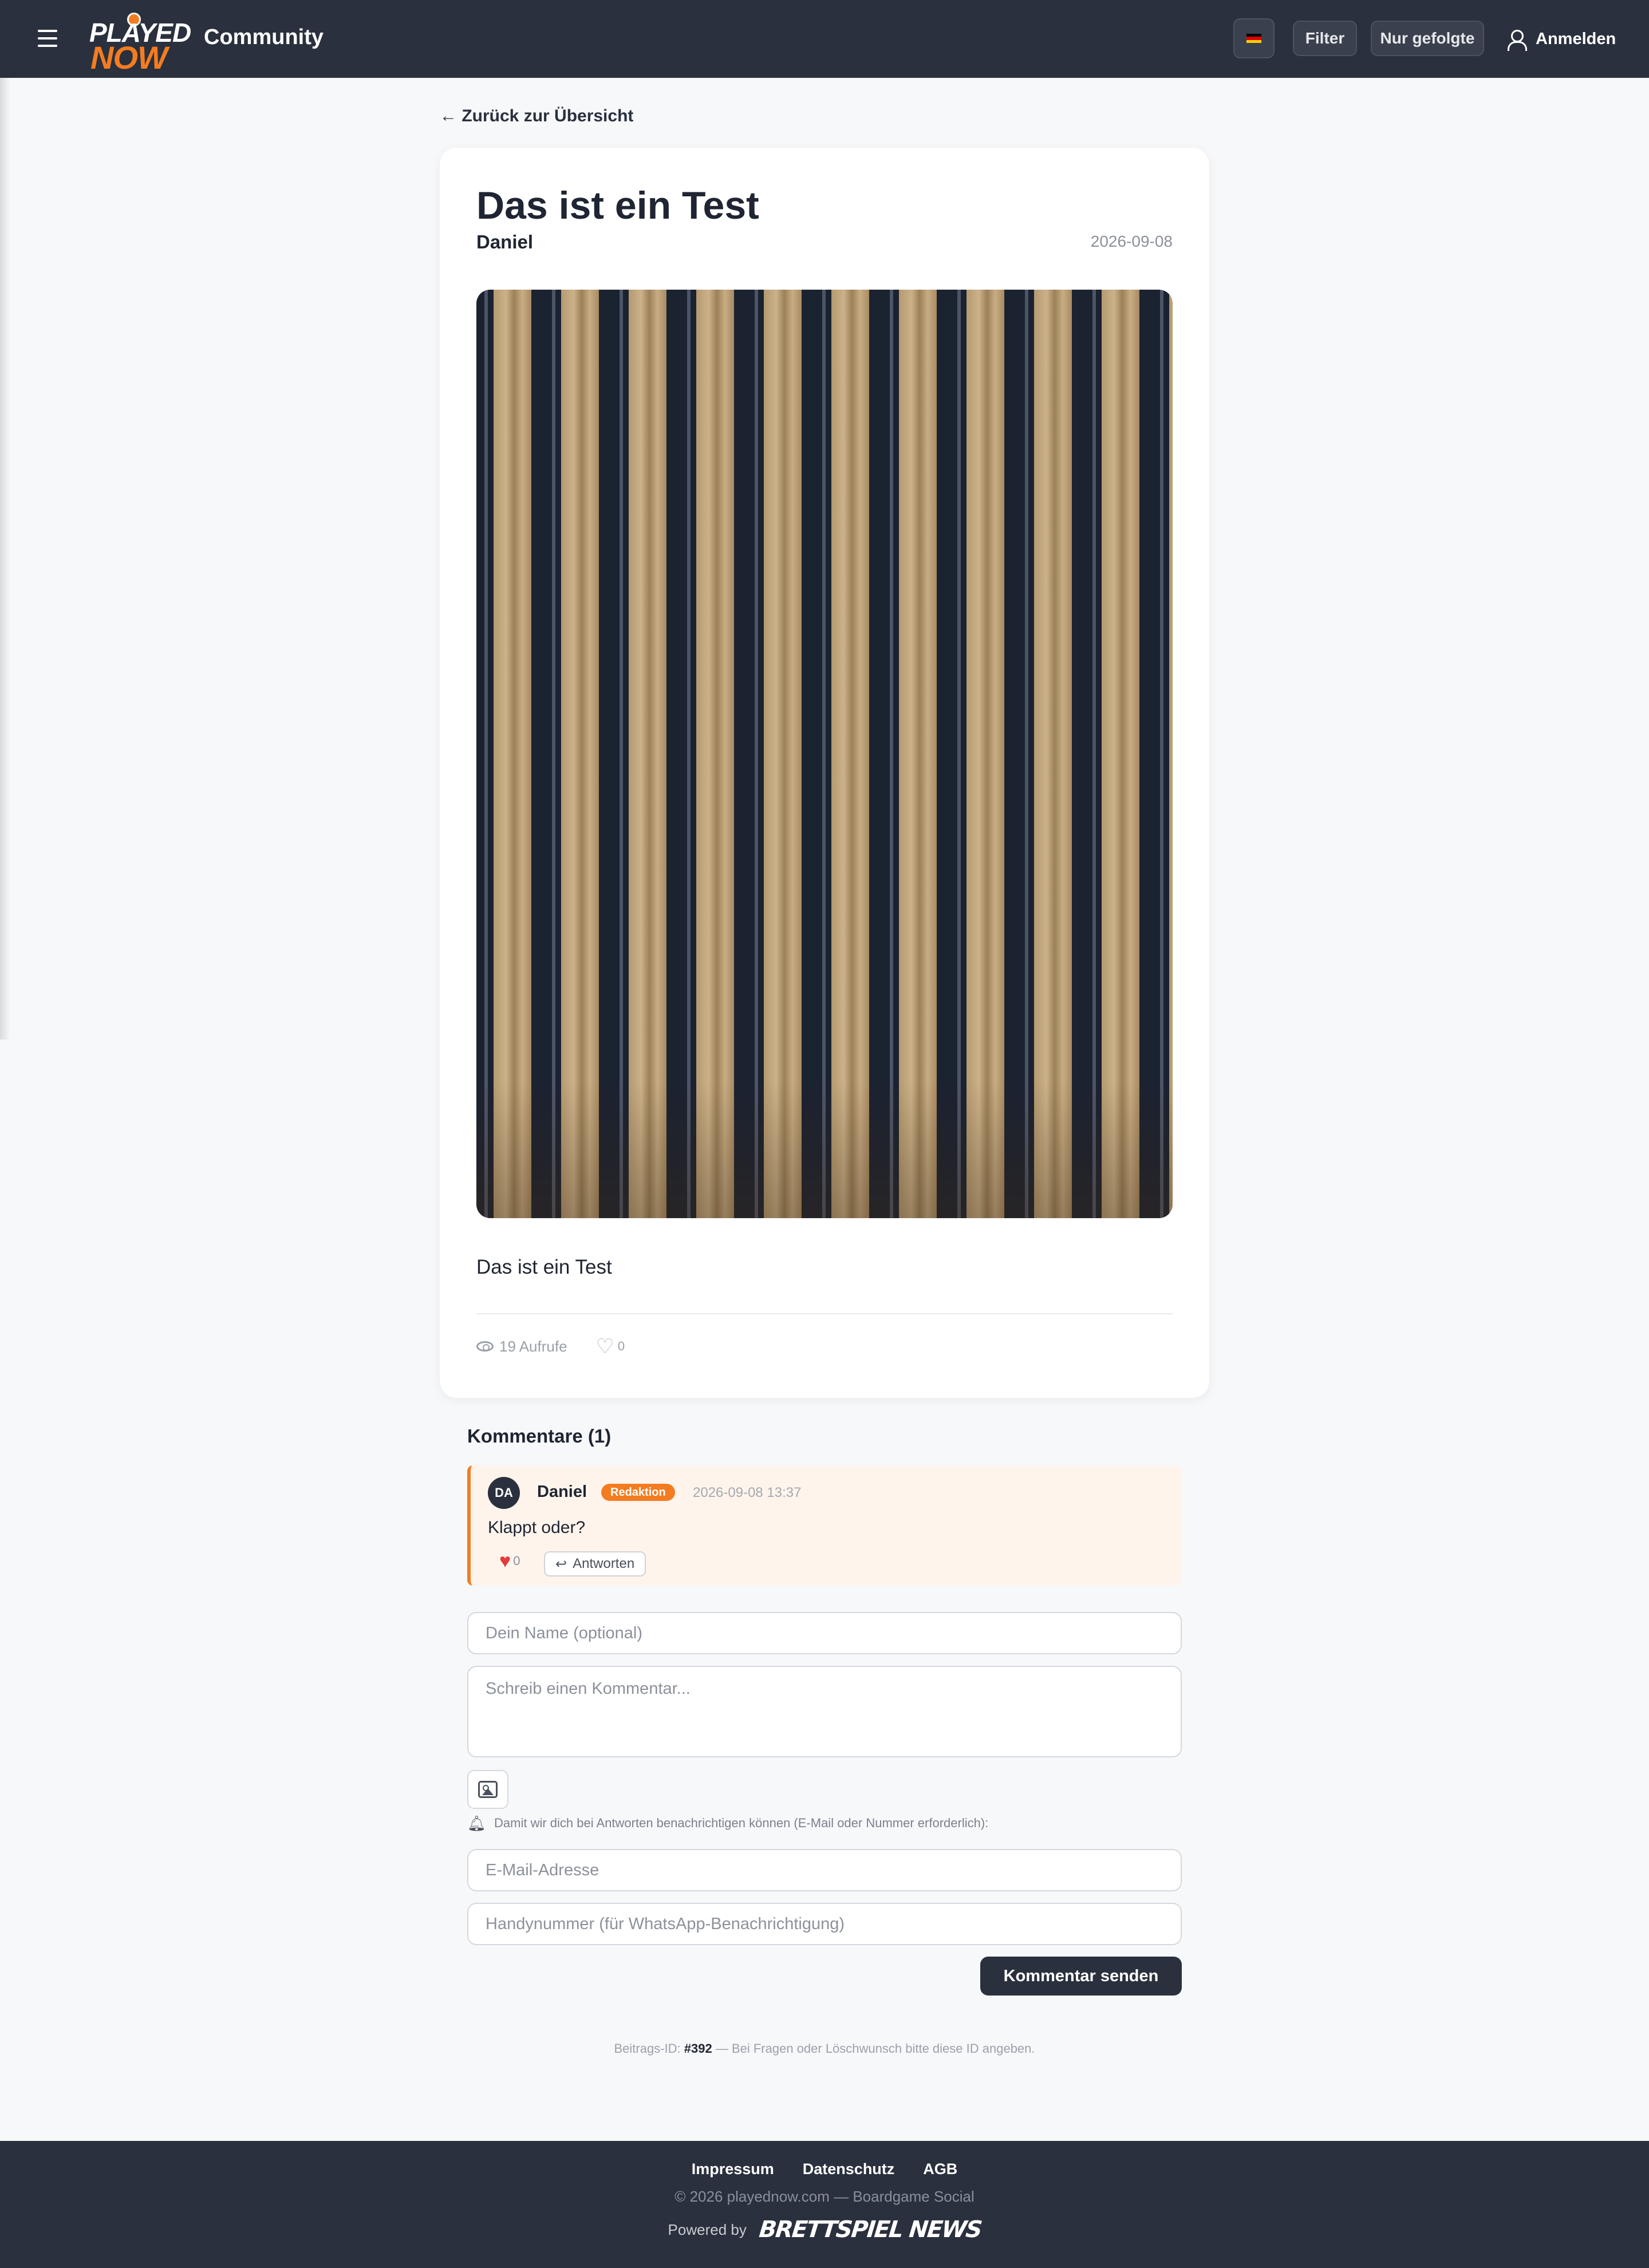 The image size is (1649, 2268). Describe the element at coordinates (505, 1561) in the screenshot. I see `heart-filled-icon: ♥` at that location.